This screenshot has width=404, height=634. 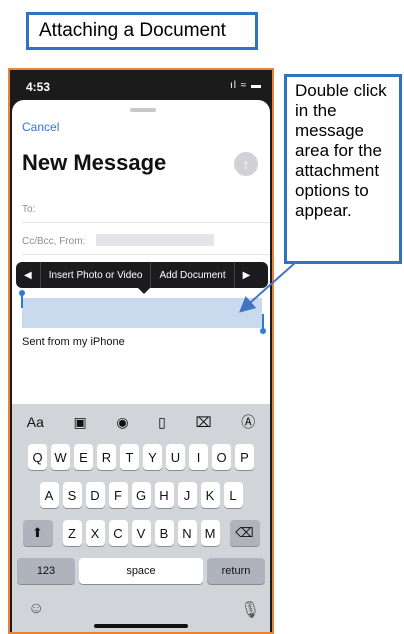 I want to click on key-u: U, so click(x=175, y=457).